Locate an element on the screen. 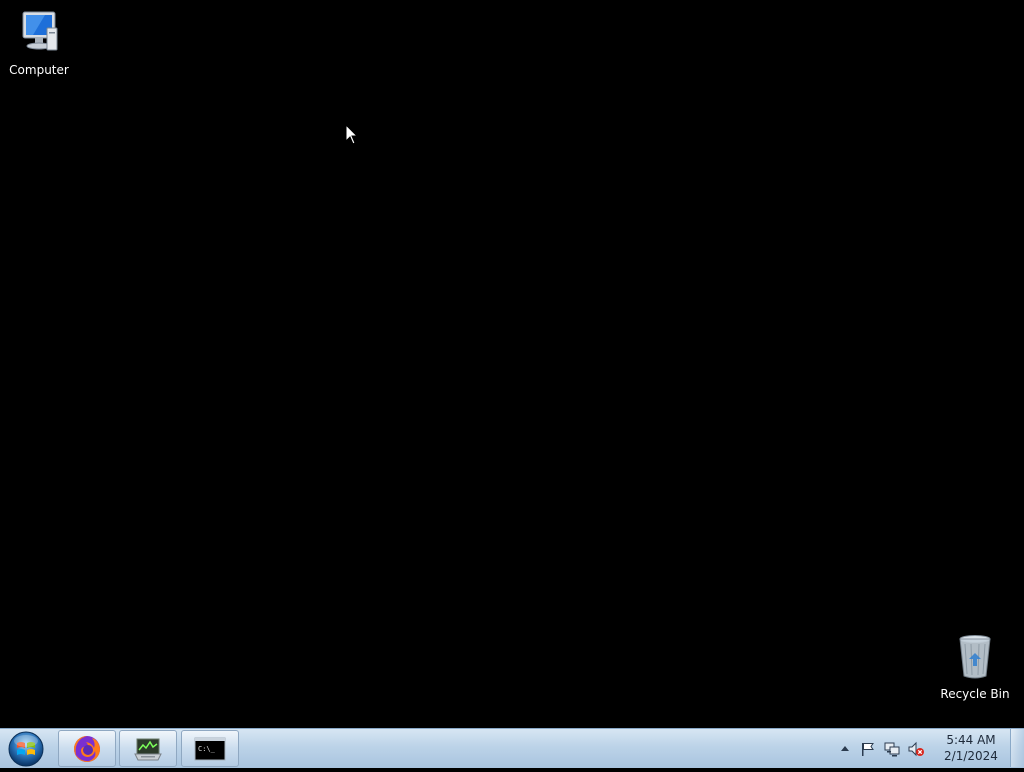 Image resolution: width=1024 pixels, height=772 pixels. desktop-icon-computer: Computer is located at coordinates (39, 42).